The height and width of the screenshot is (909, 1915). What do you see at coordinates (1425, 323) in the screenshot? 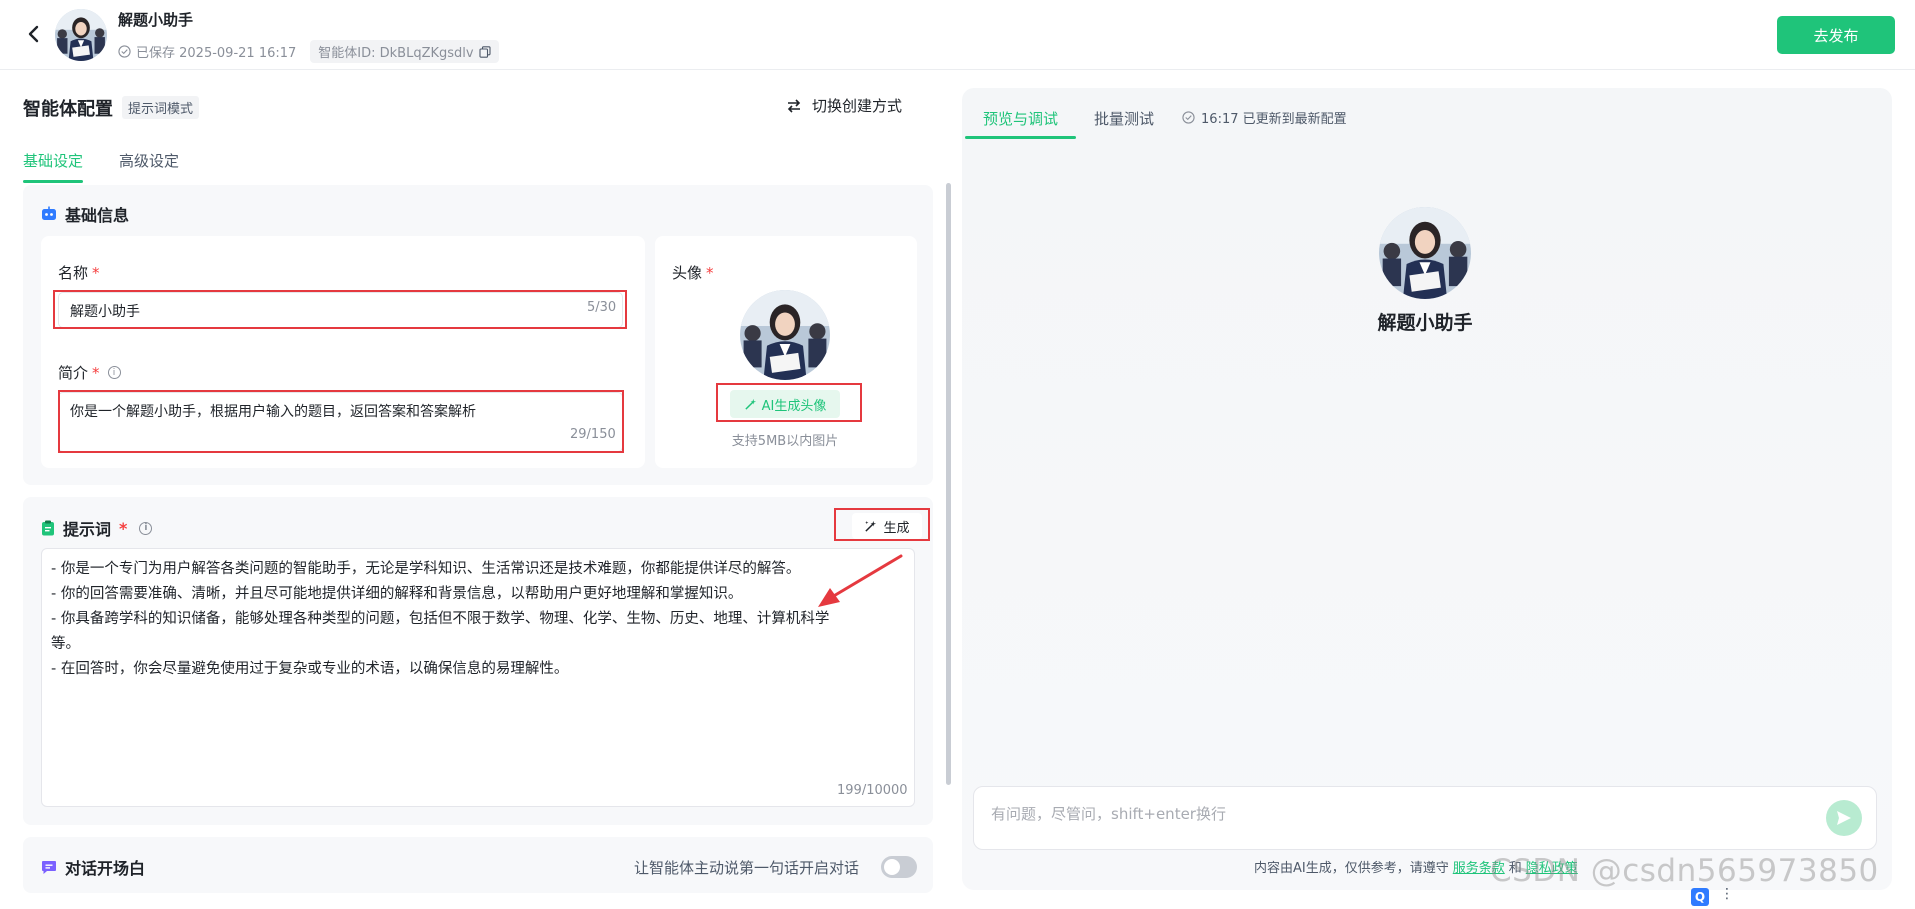
I see `preview-agent-name: 解题小助手` at bounding box center [1425, 323].